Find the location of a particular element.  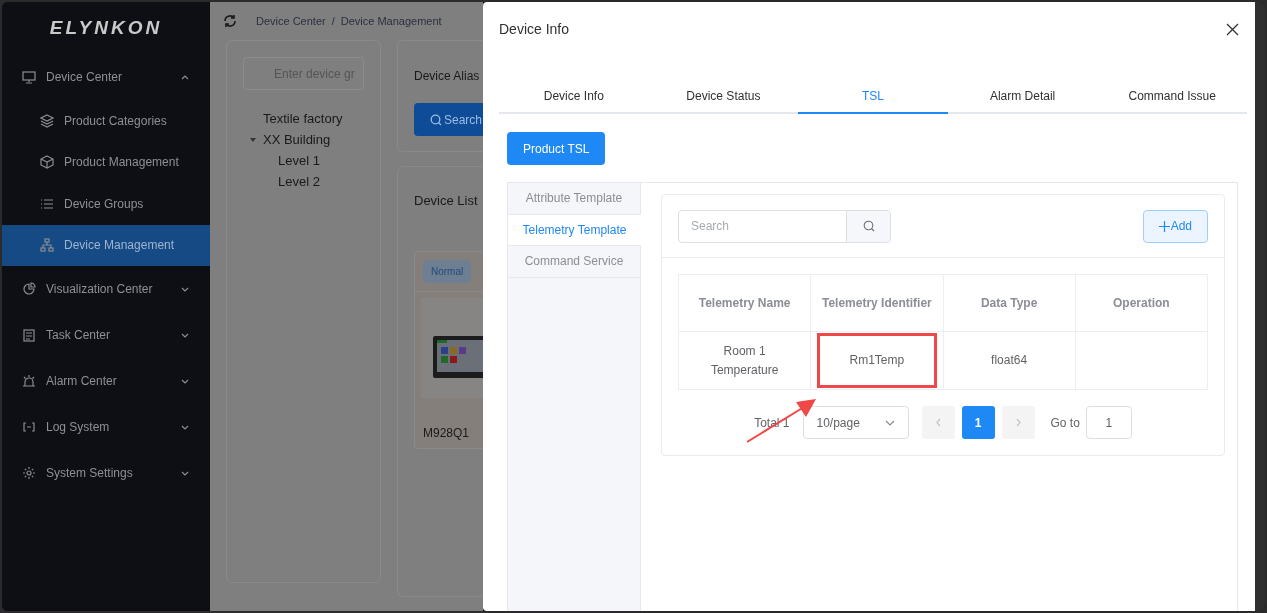

goto-label: Go to is located at coordinates (1065, 423).